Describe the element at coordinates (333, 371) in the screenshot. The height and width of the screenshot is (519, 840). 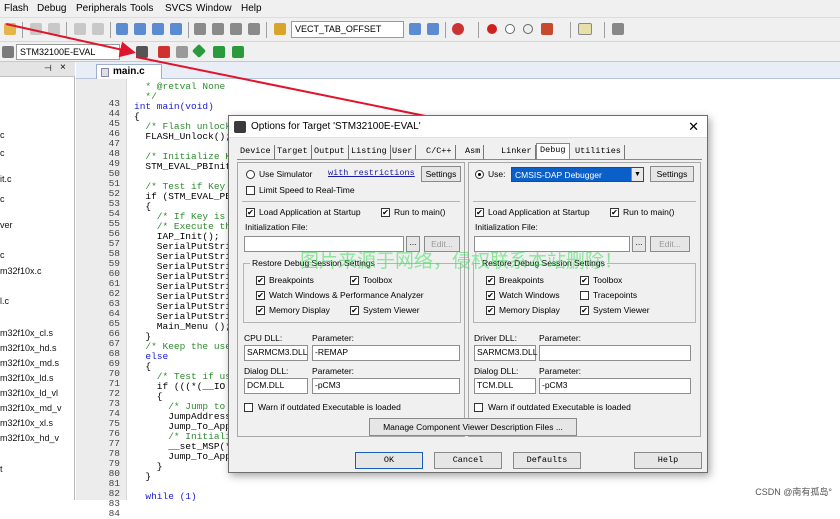
I see `dialog-param-label: Parameter:` at that location.